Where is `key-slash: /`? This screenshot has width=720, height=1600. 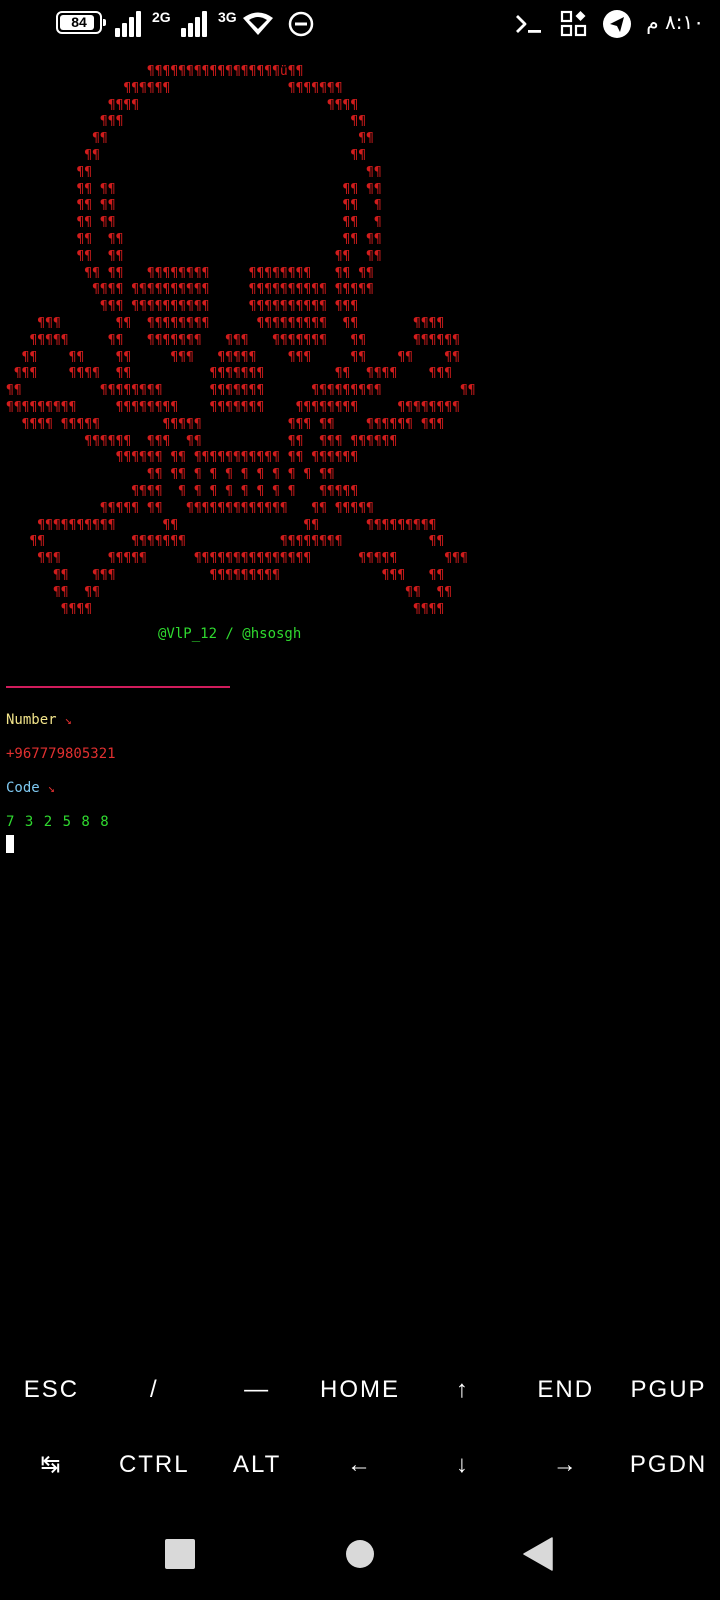
key-slash: / is located at coordinates (154, 1389).